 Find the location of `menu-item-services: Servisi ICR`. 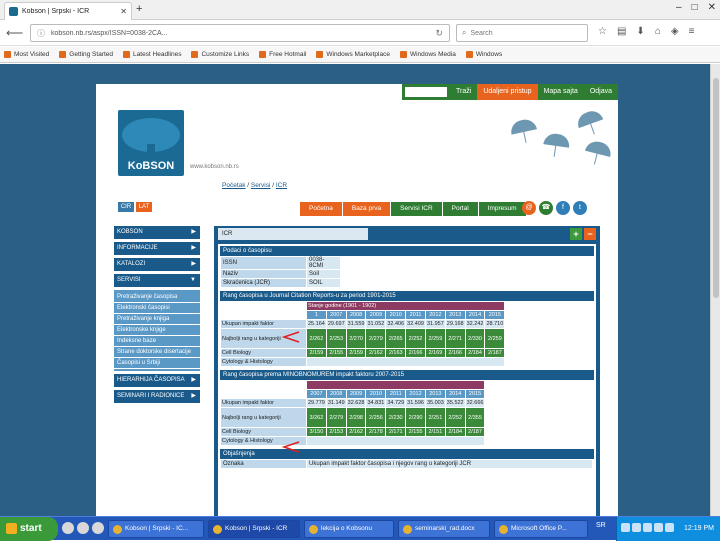

menu-item-services: Servisi ICR is located at coordinates (417, 209).